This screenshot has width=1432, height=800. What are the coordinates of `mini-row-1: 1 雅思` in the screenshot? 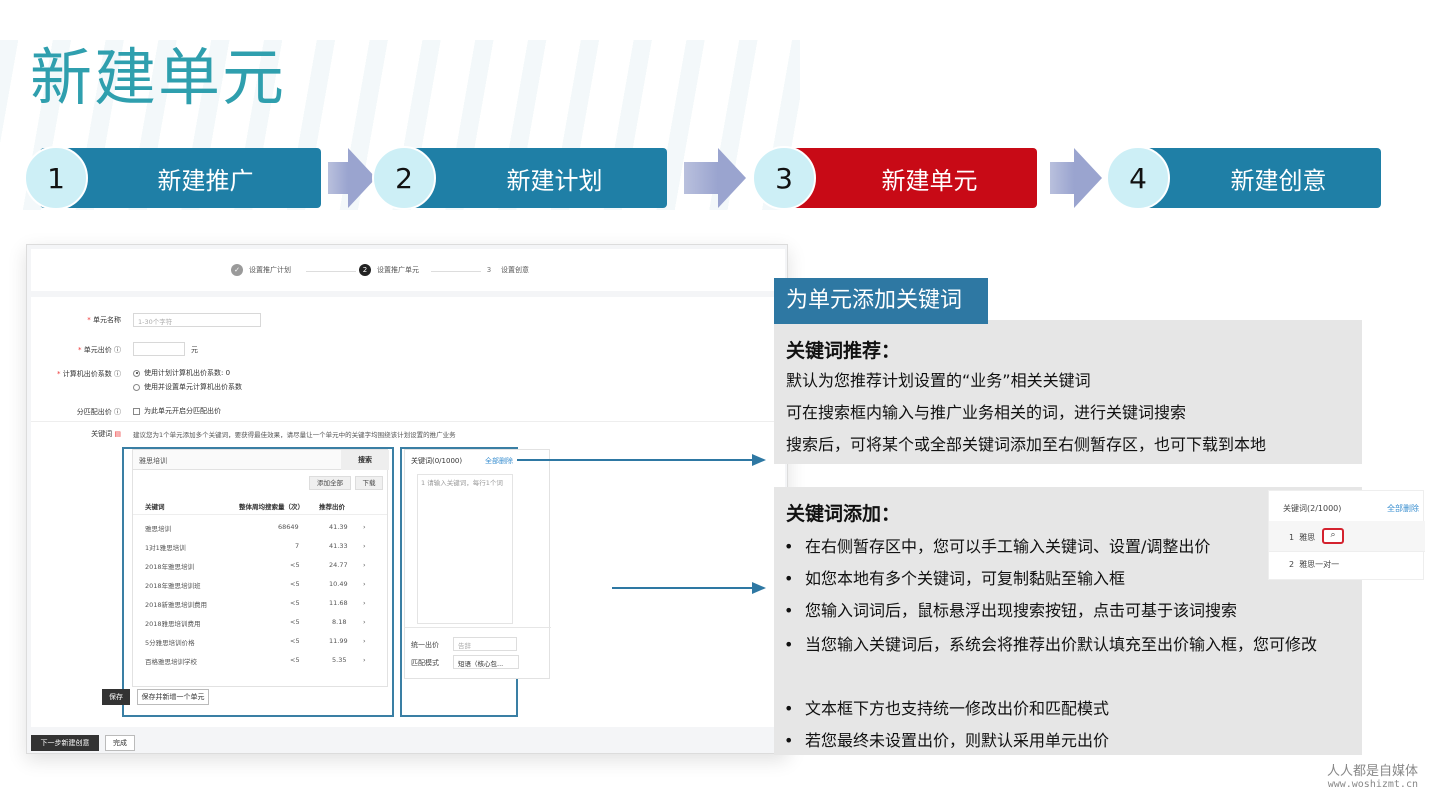 It's located at (1302, 537).